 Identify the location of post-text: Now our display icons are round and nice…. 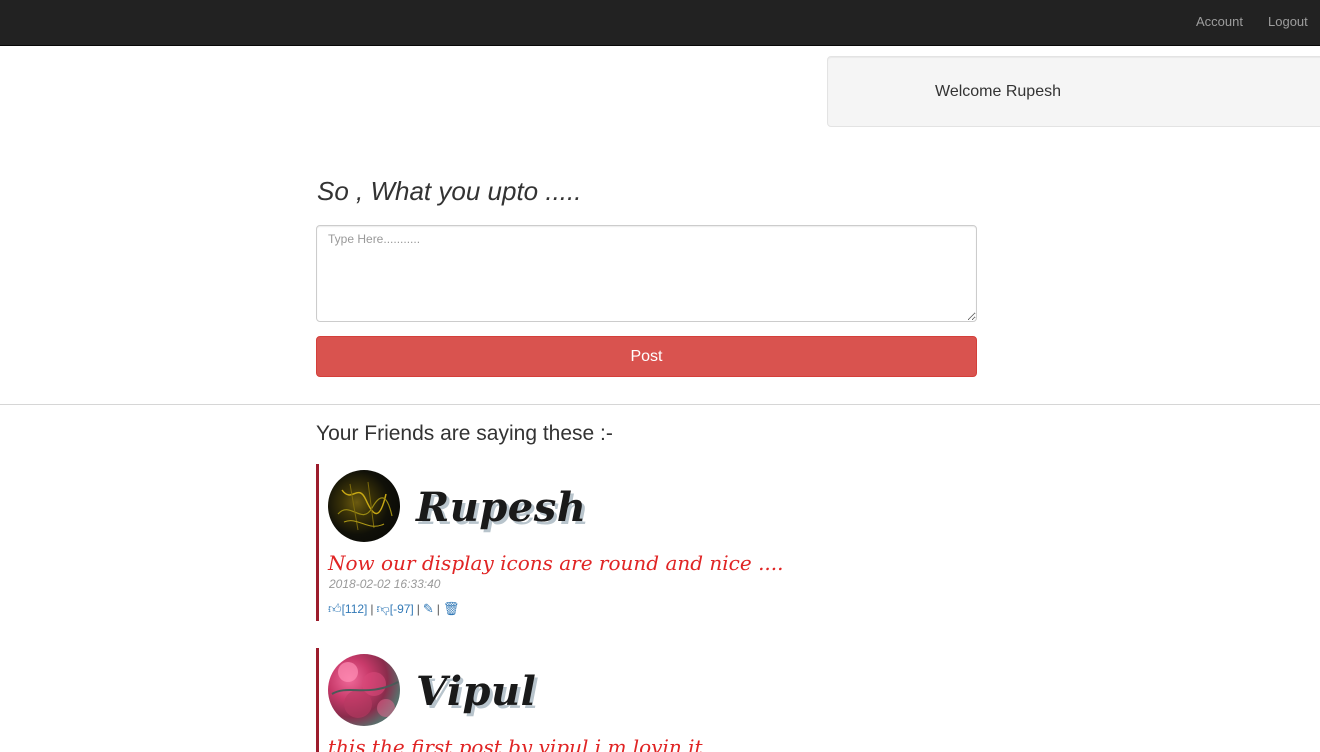
(556, 563).